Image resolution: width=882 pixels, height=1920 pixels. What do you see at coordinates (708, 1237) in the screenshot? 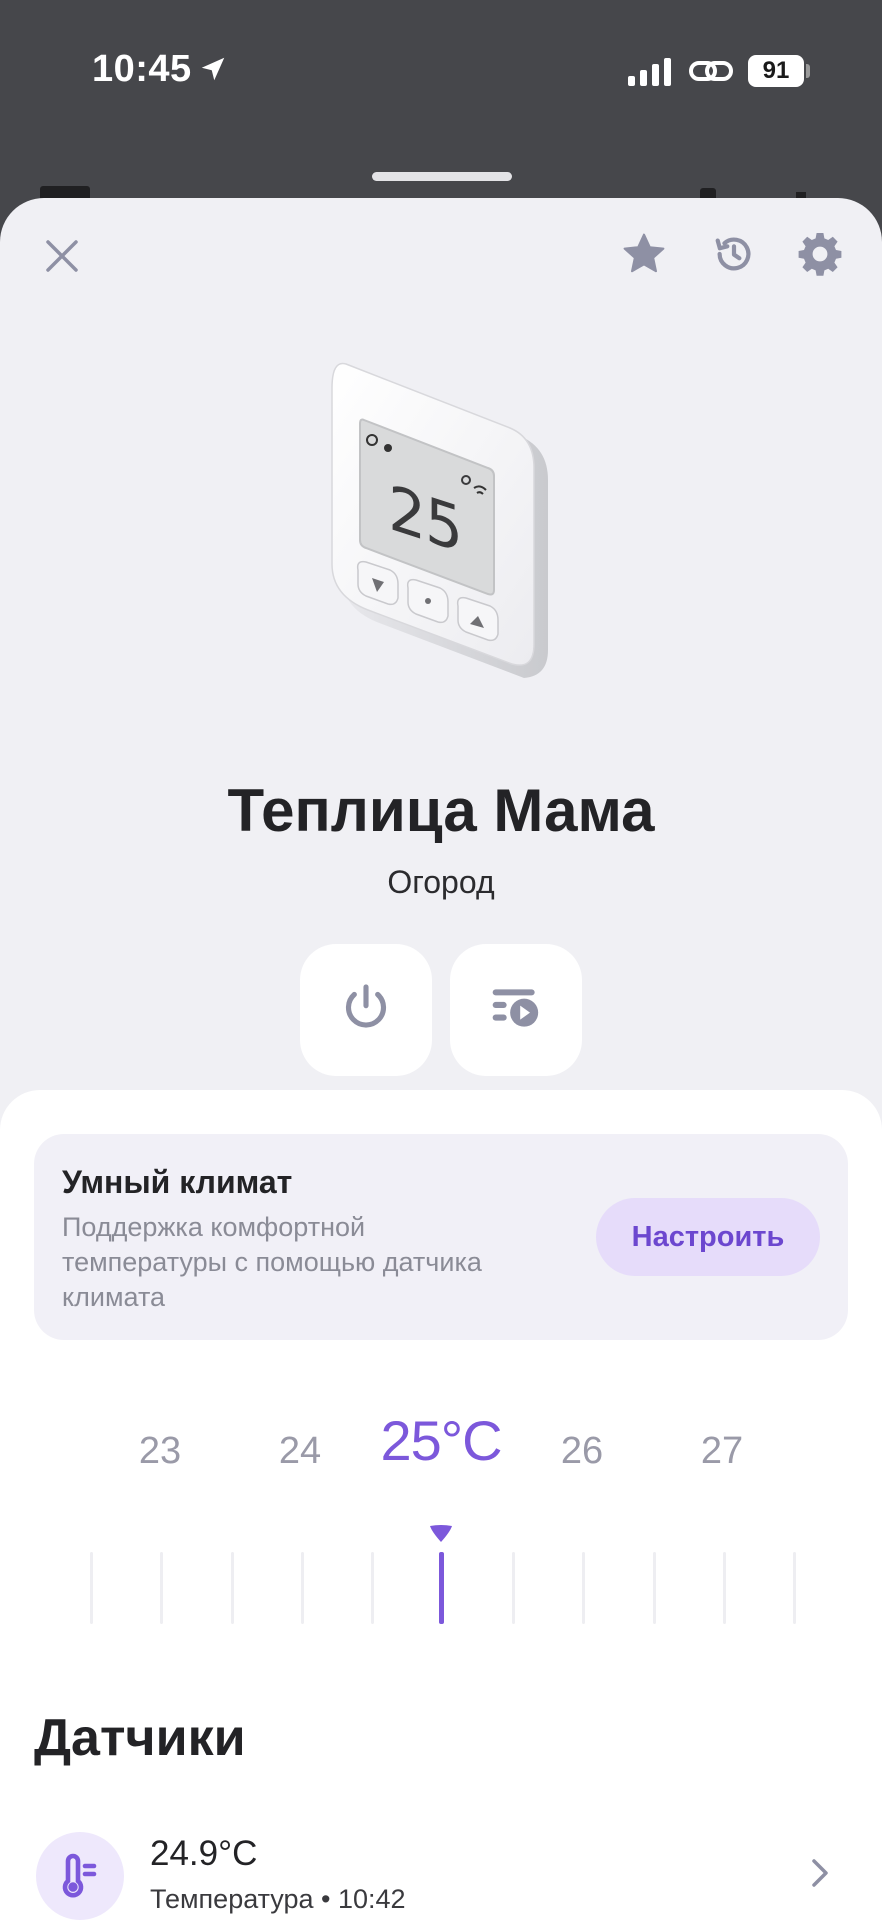
I see `setup-button: Настроить` at bounding box center [708, 1237].